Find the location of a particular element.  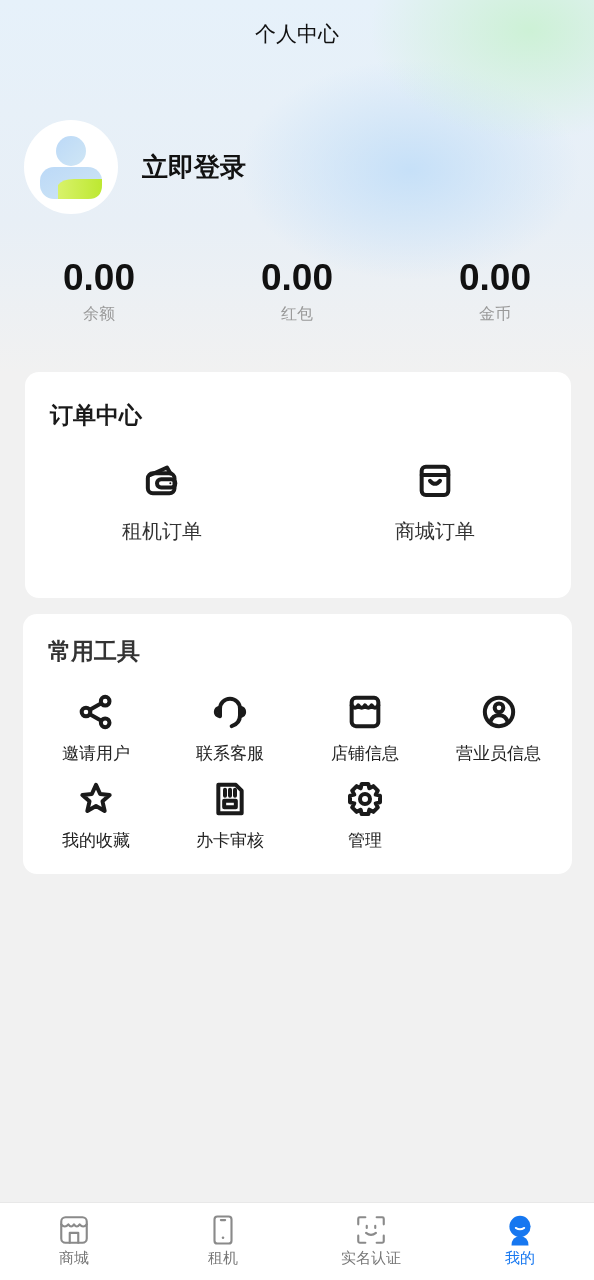

tool-item: 管理 is located at coordinates (364, 815).